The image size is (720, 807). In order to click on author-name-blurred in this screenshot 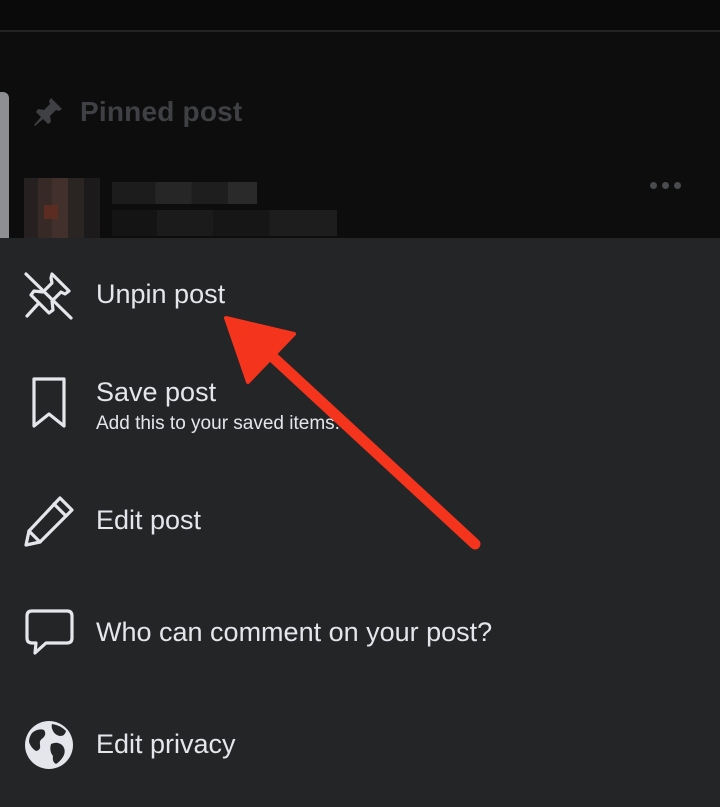, I will do `click(184, 193)`.